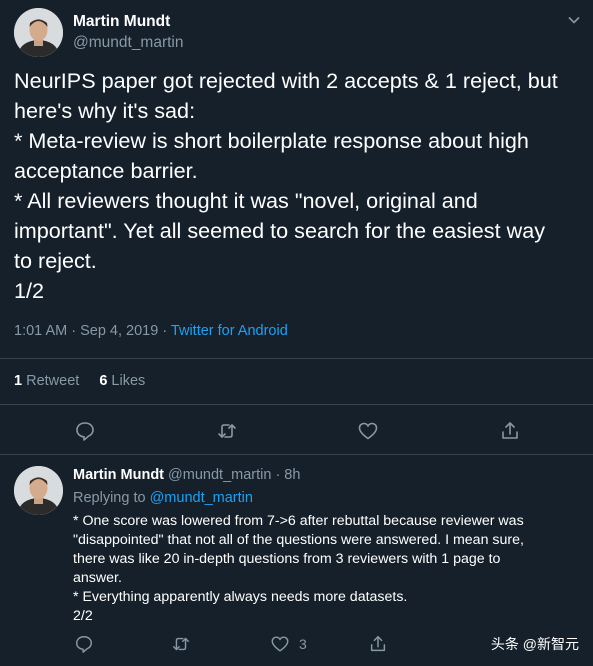 Image resolution: width=593 pixels, height=666 pixels. I want to click on tweet-line: to reject., so click(55, 260).